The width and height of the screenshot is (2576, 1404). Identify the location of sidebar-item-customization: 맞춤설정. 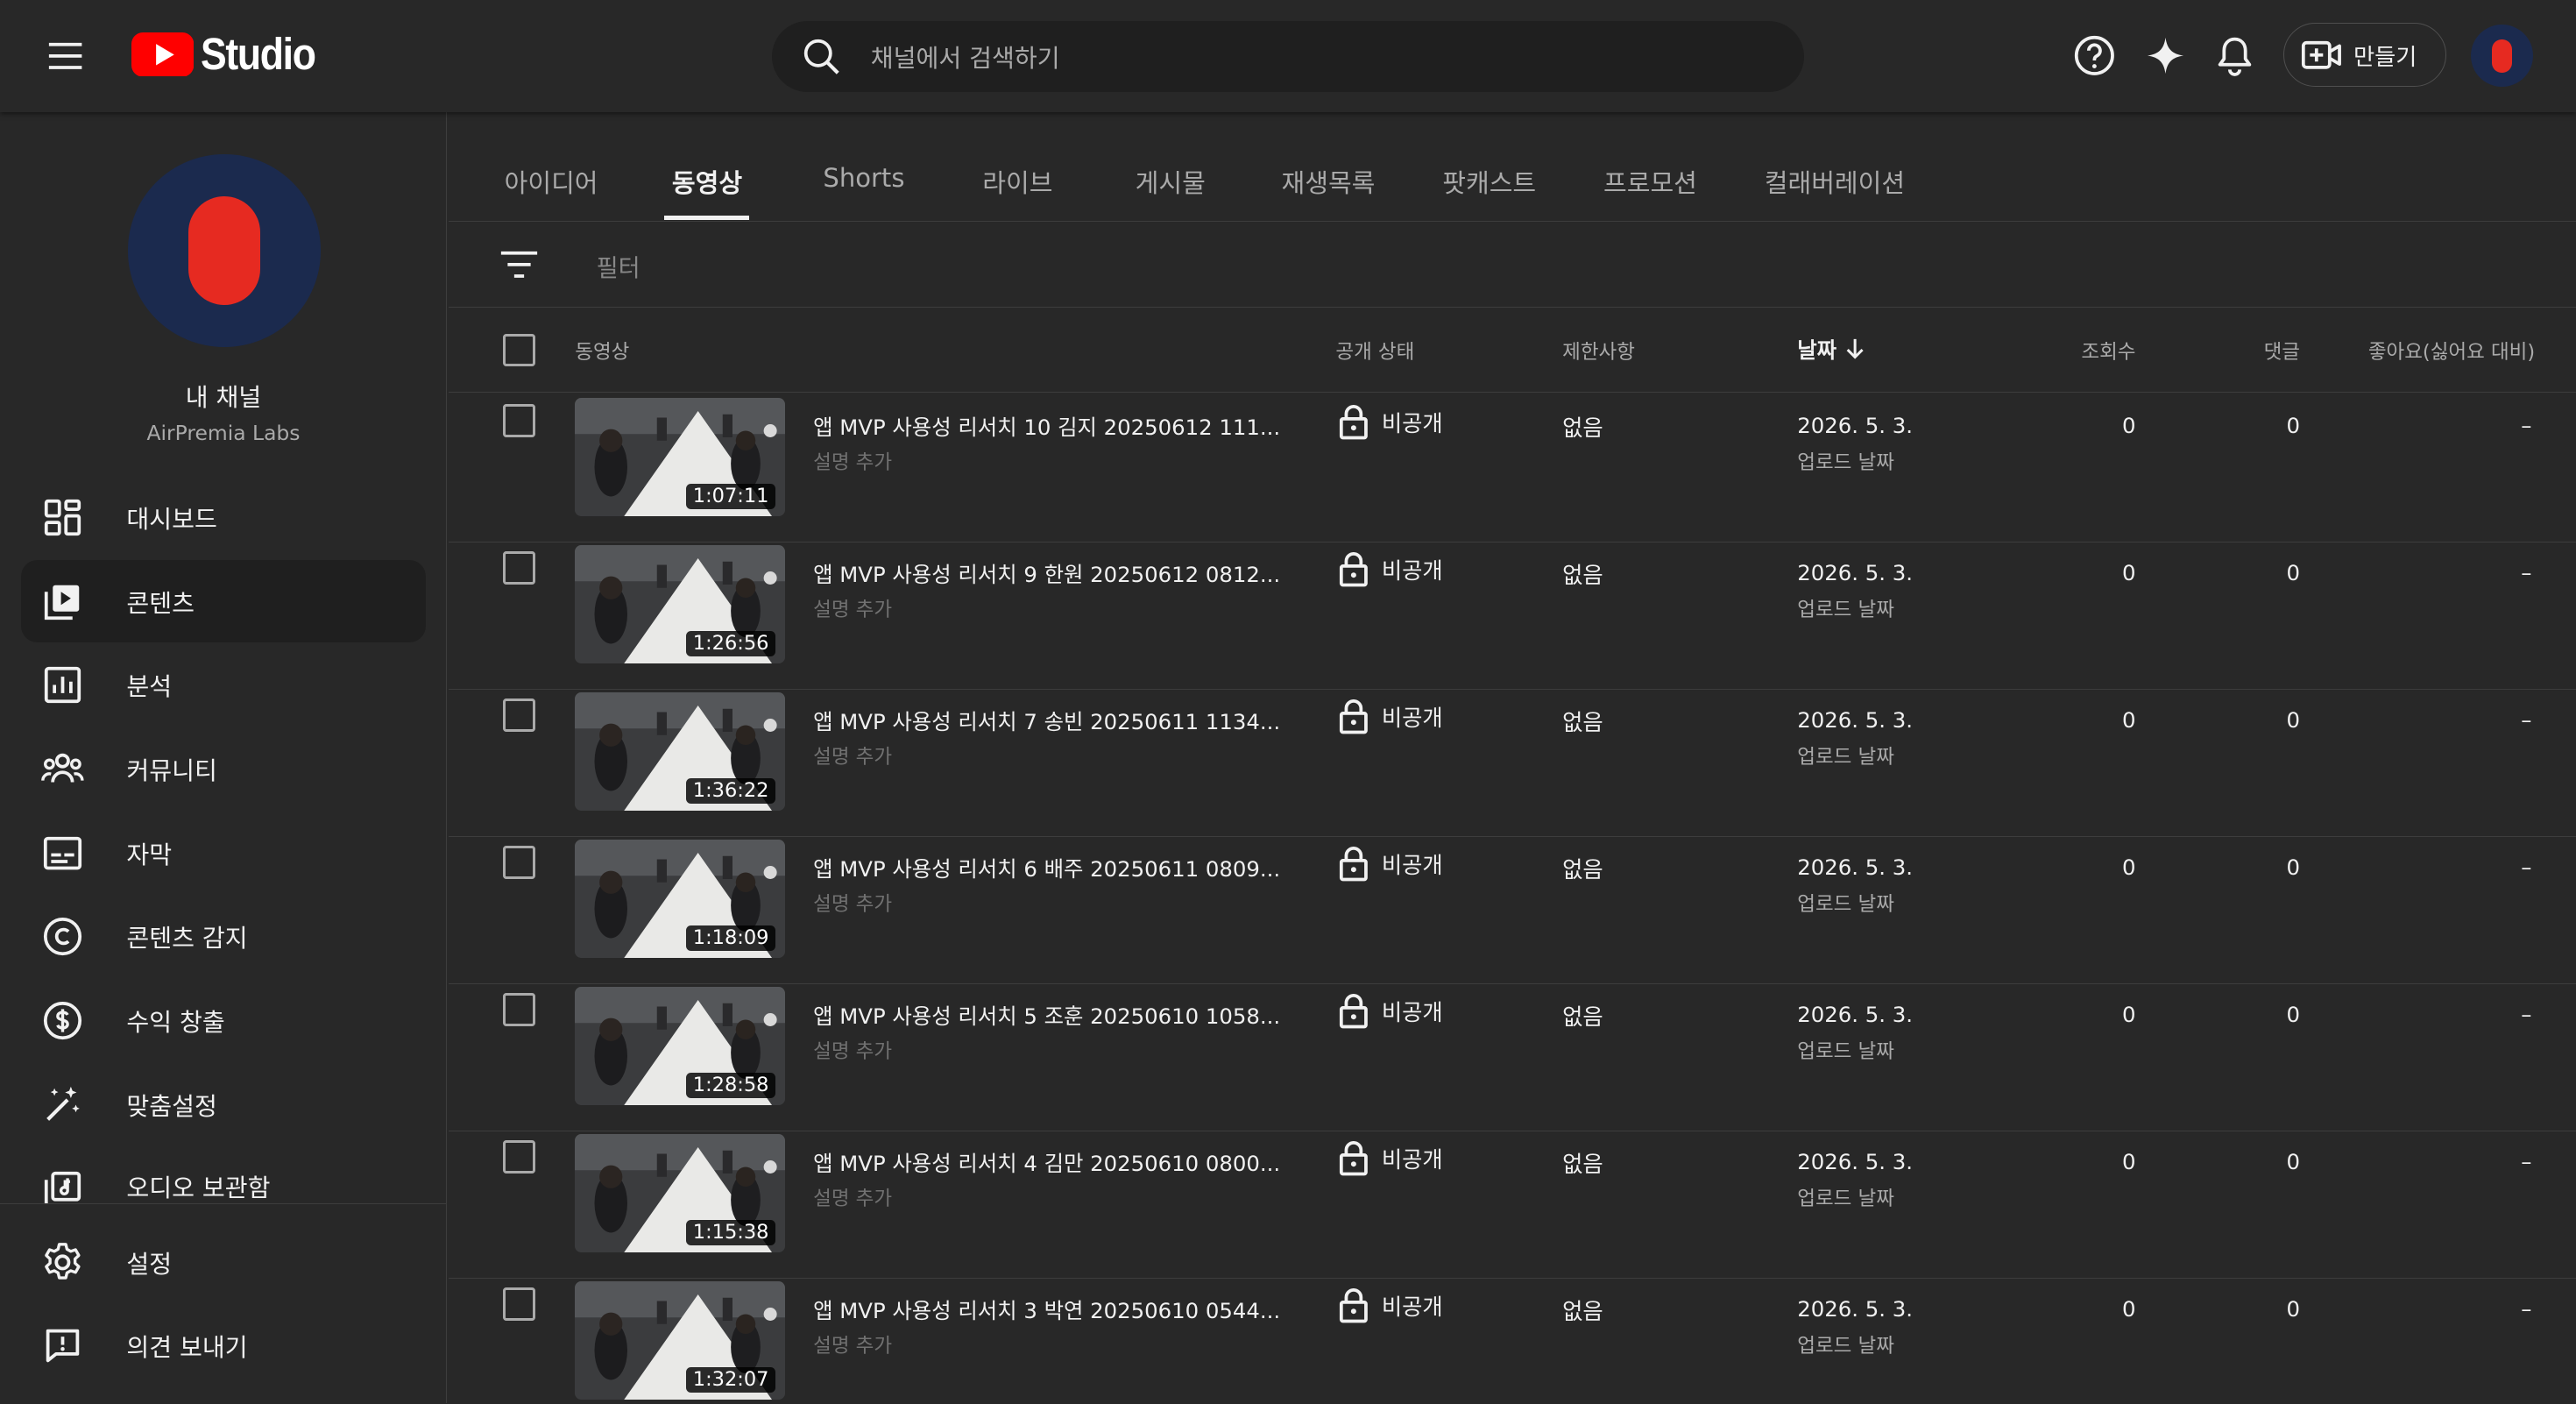
(223, 1104).